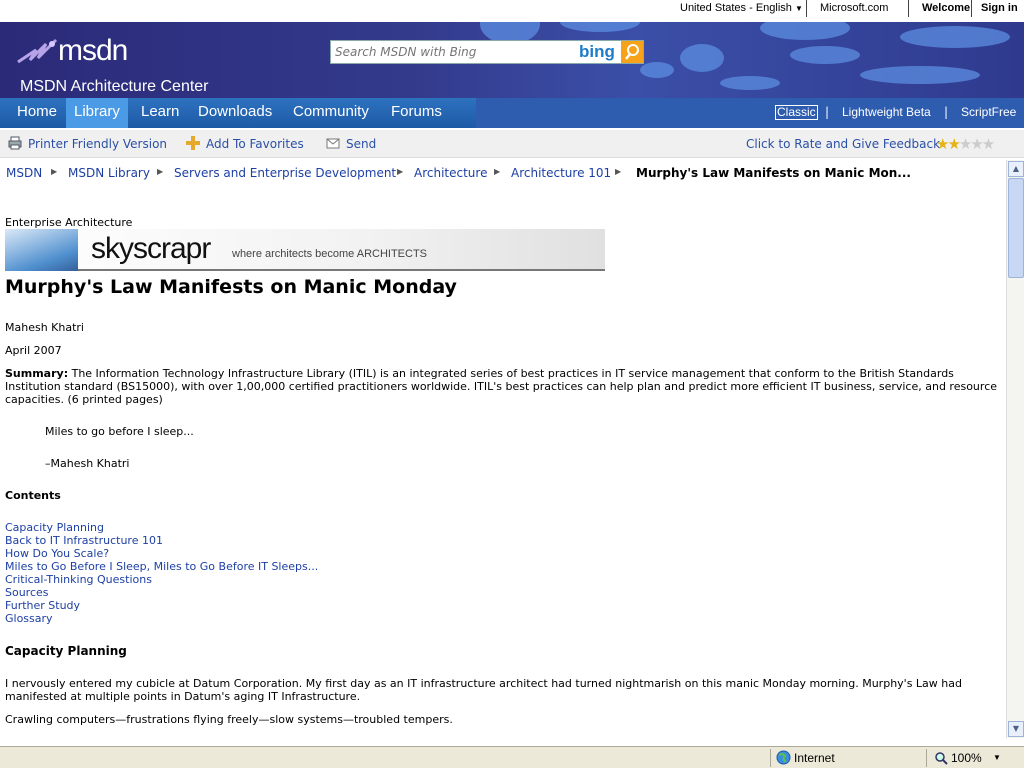  Describe the element at coordinates (193, 143) in the screenshot. I see `plus-icon` at that location.